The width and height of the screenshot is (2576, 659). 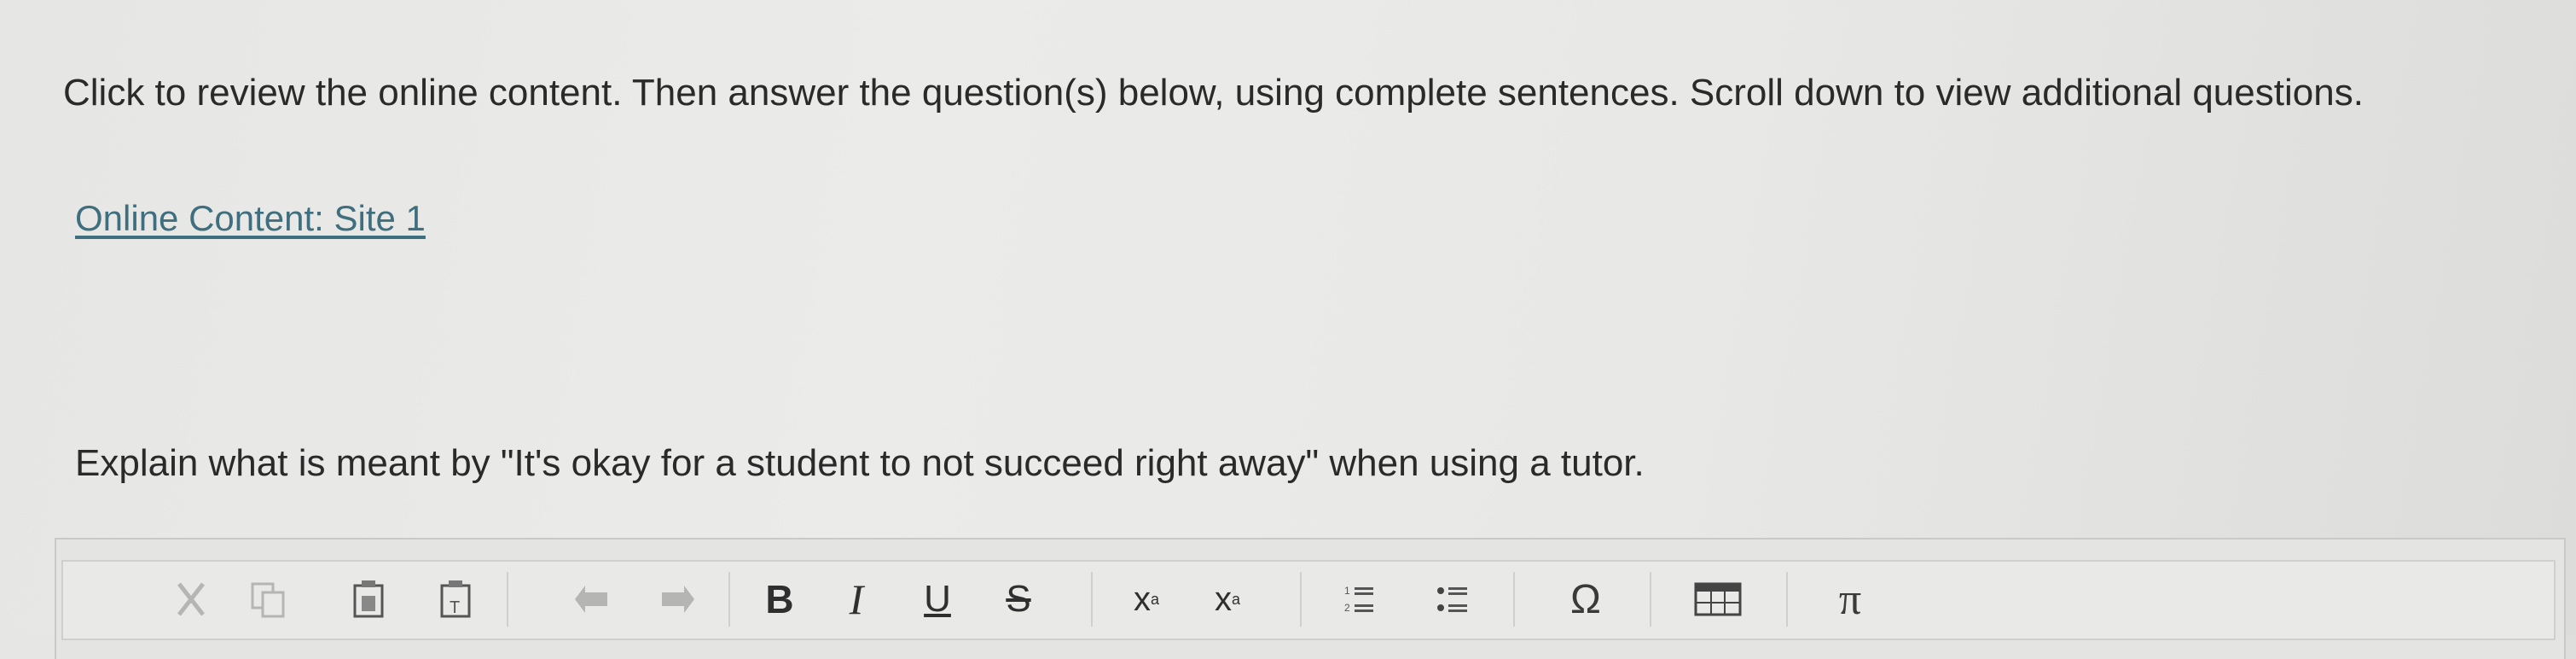 I want to click on copy-icon, so click(x=268, y=599).